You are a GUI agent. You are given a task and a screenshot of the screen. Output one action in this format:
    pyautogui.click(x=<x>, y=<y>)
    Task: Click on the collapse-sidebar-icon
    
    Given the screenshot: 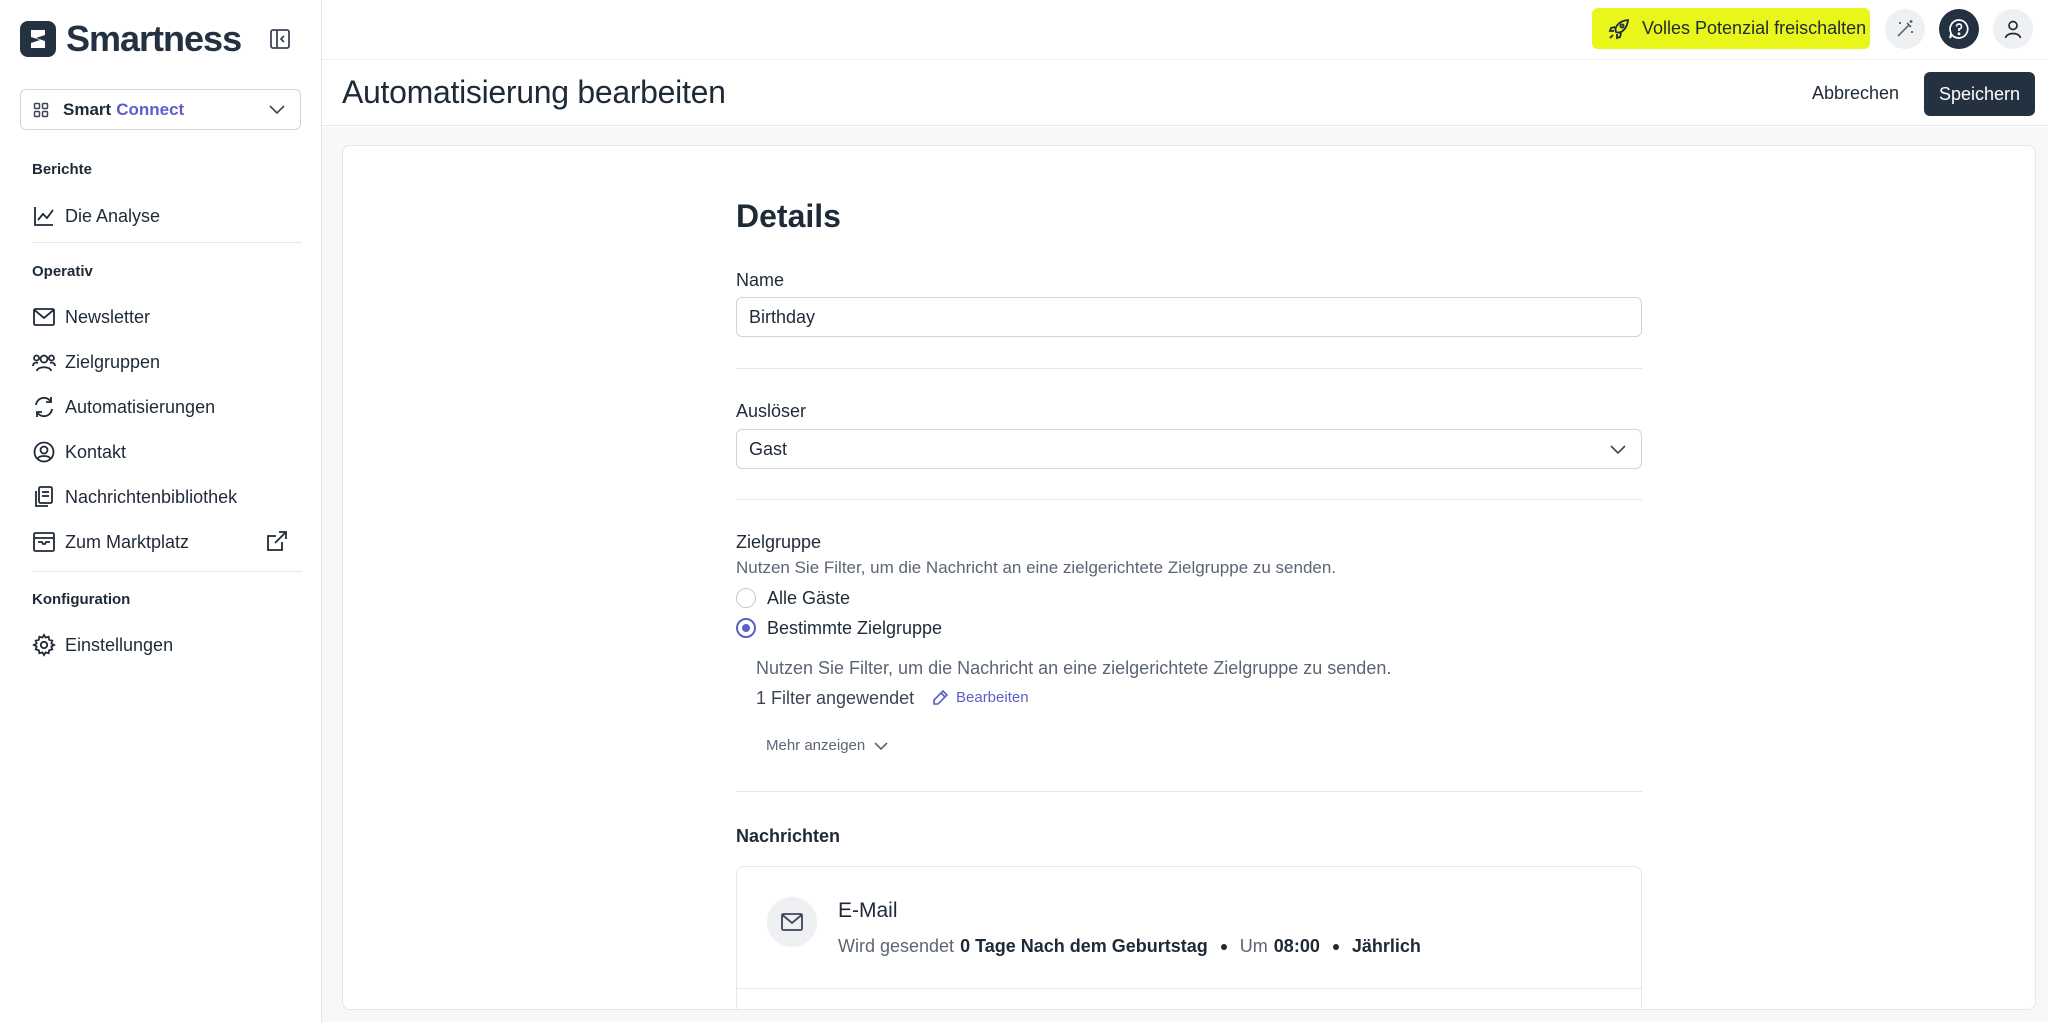 What is the action you would take?
    pyautogui.click(x=281, y=40)
    